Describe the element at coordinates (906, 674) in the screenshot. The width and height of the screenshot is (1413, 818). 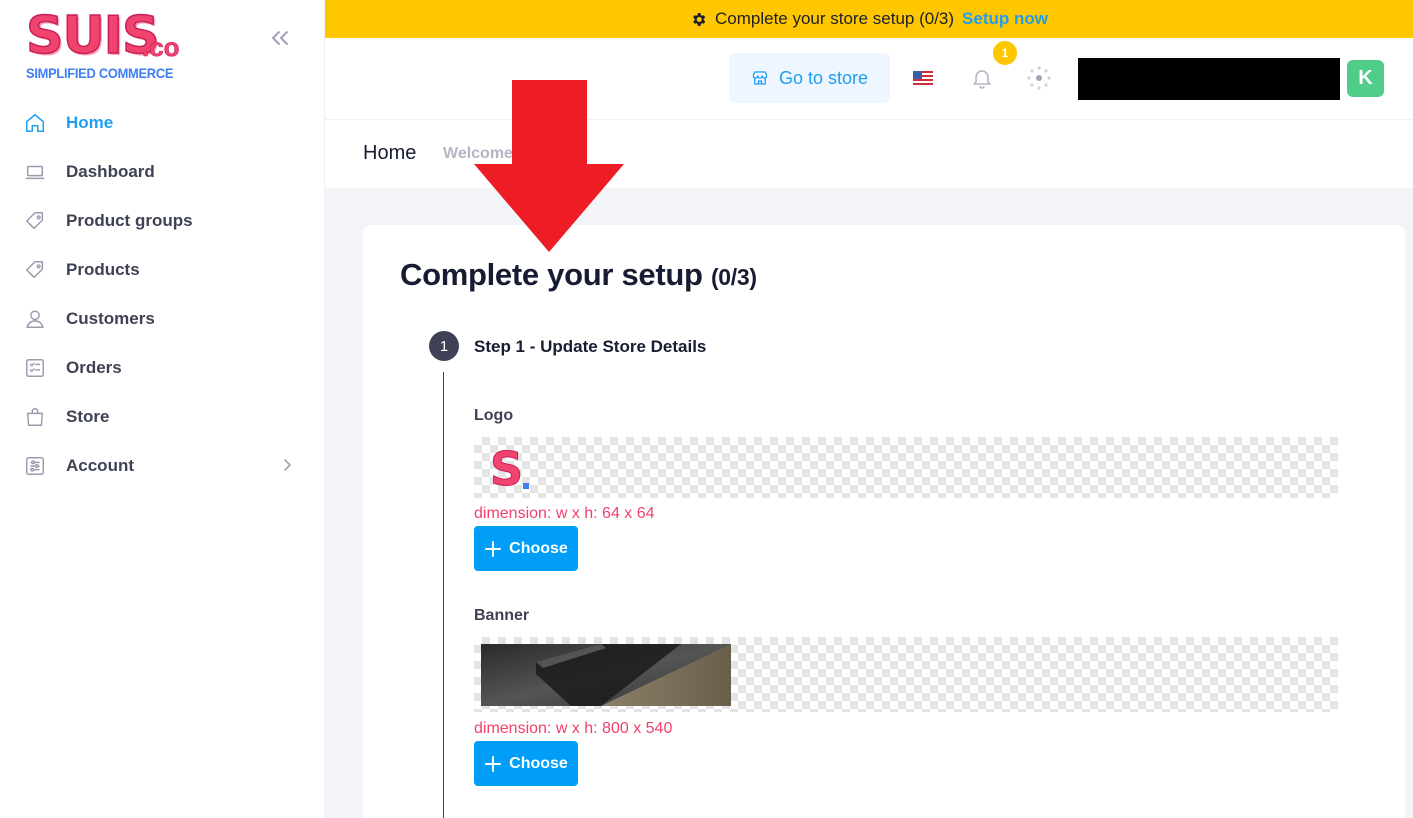
I see `banner-preview-area` at that location.